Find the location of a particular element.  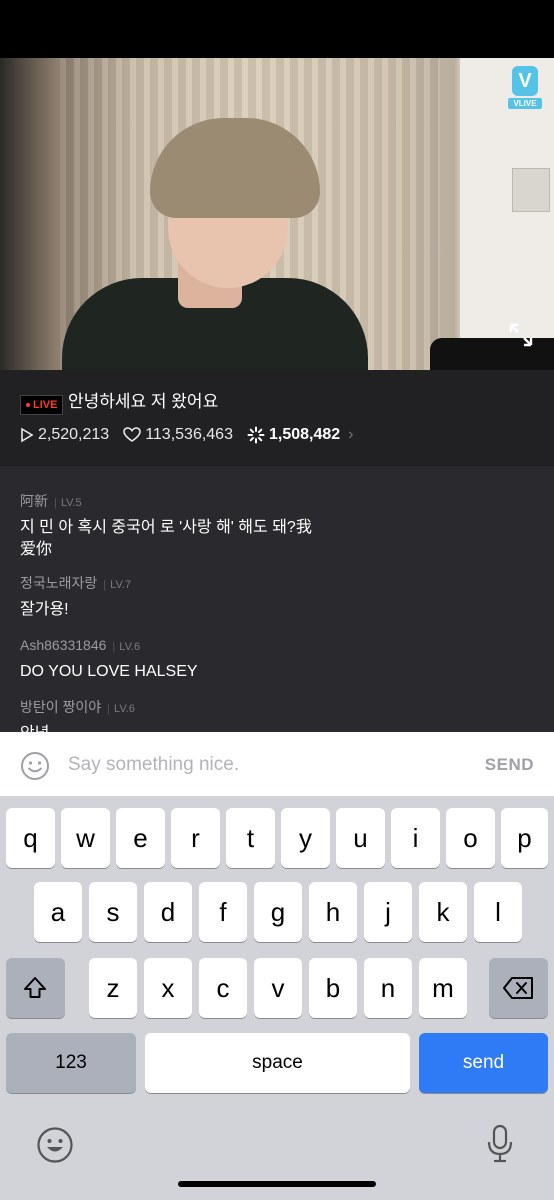

numbers-key: 123 is located at coordinates (71, 1063).